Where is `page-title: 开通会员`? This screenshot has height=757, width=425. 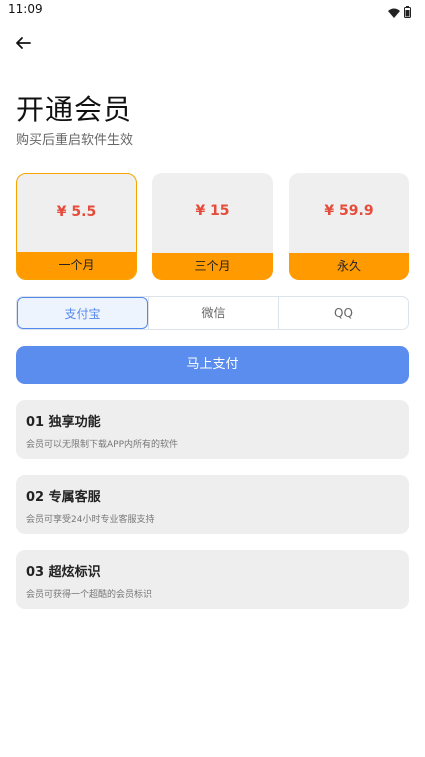 page-title: 开通会员 is located at coordinates (74, 109).